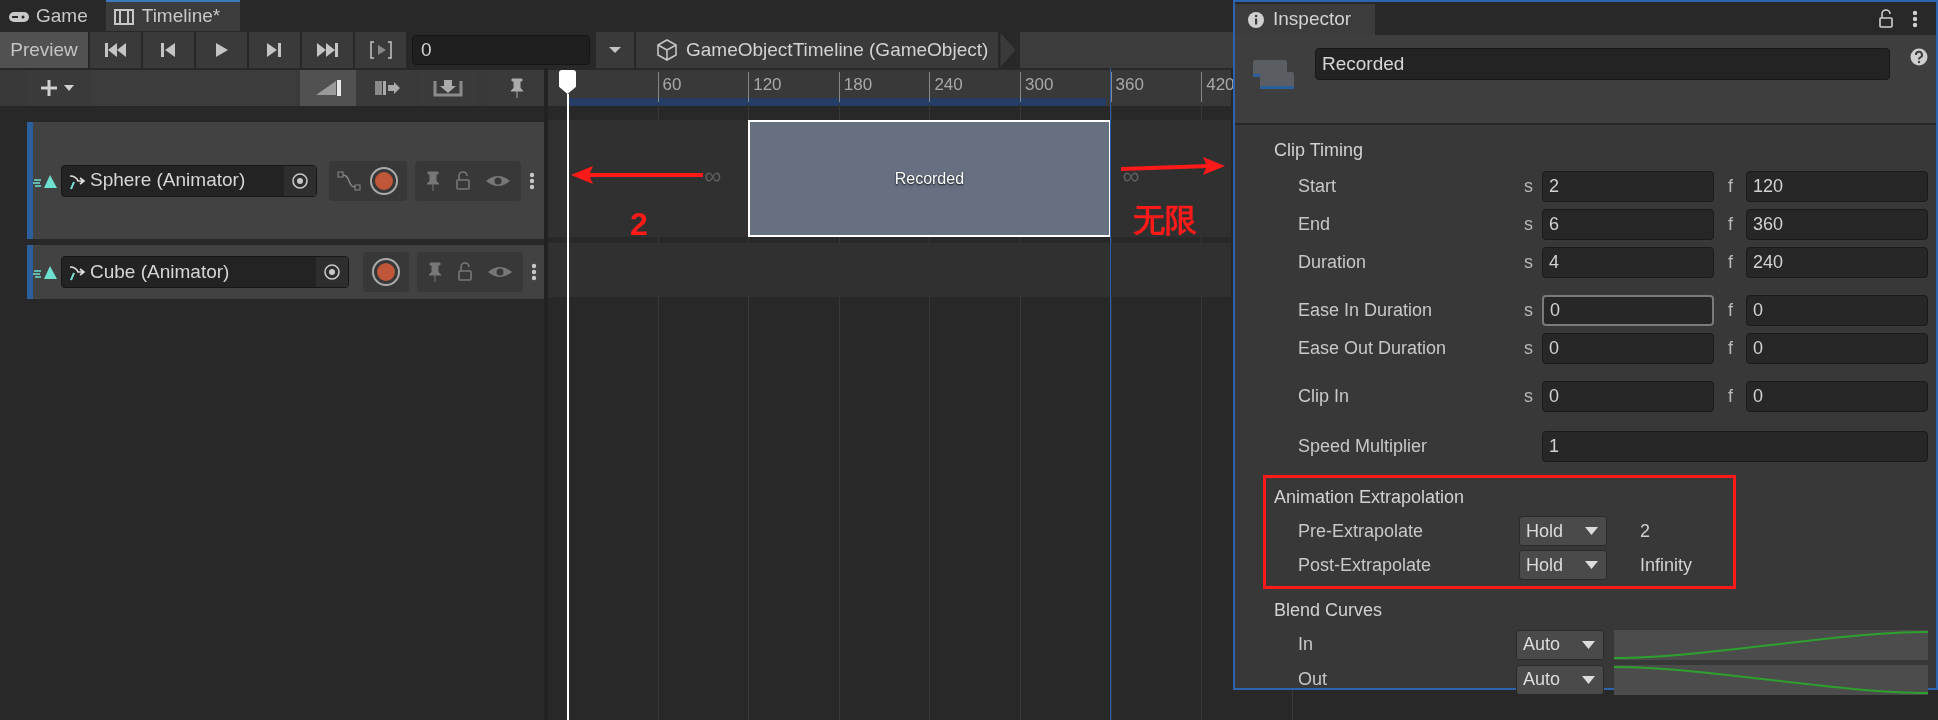  Describe the element at coordinates (639, 224) in the screenshot. I see `annotation-text: 2` at that location.